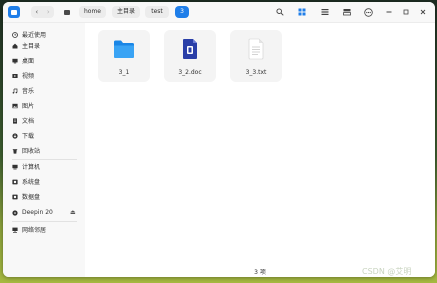 The image size is (437, 283). I want to click on watermark-text: CSDN @艾明, so click(387, 271).